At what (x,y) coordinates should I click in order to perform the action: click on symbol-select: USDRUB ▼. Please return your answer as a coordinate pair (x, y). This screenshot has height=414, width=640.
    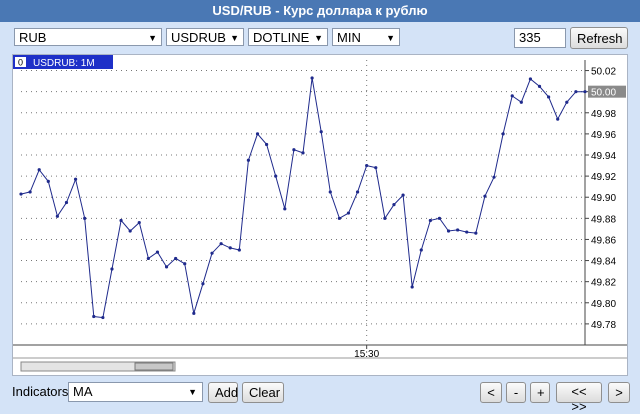
    Looking at the image, I should click on (205, 37).